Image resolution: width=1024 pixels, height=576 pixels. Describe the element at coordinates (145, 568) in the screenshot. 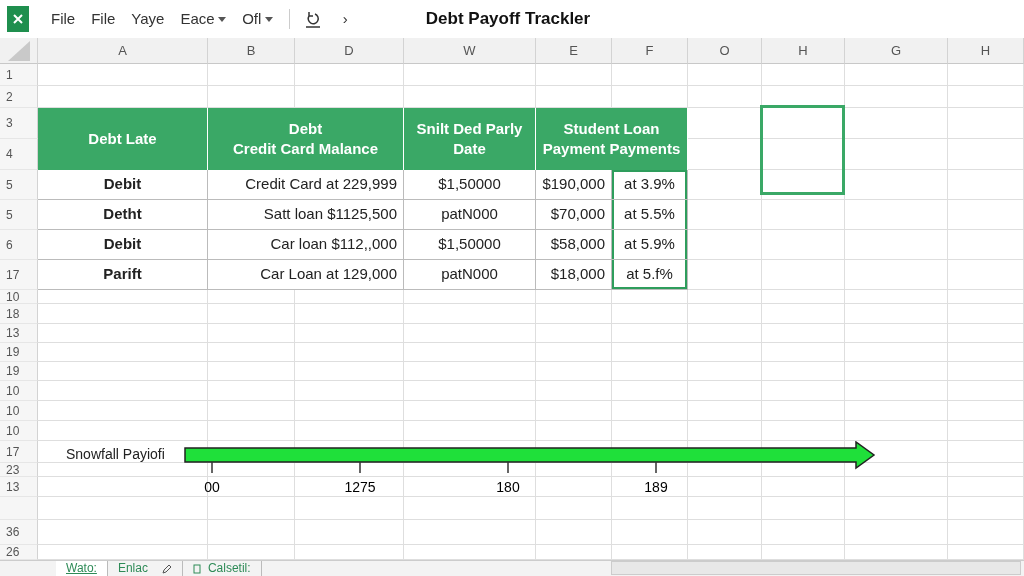

I see `sheet-tab: Enlac` at that location.